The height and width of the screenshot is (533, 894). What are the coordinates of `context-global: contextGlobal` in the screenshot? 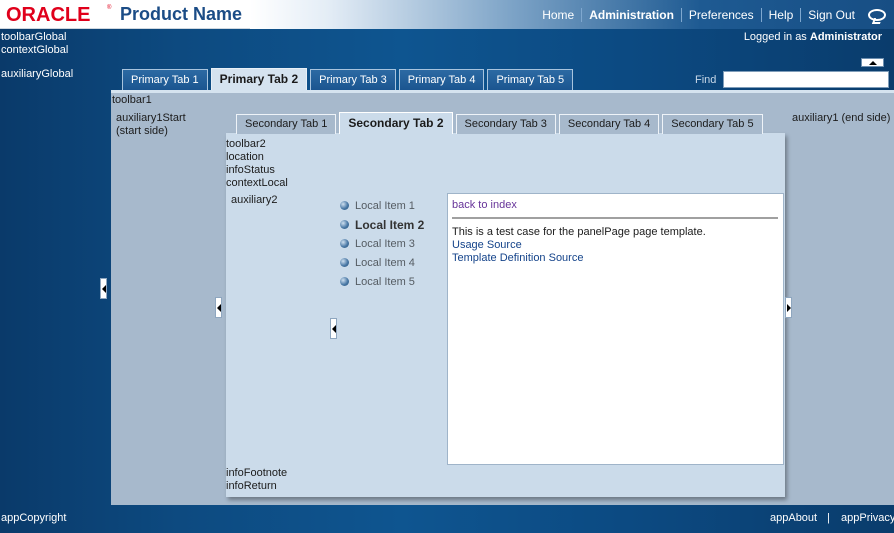 It's located at (35, 50).